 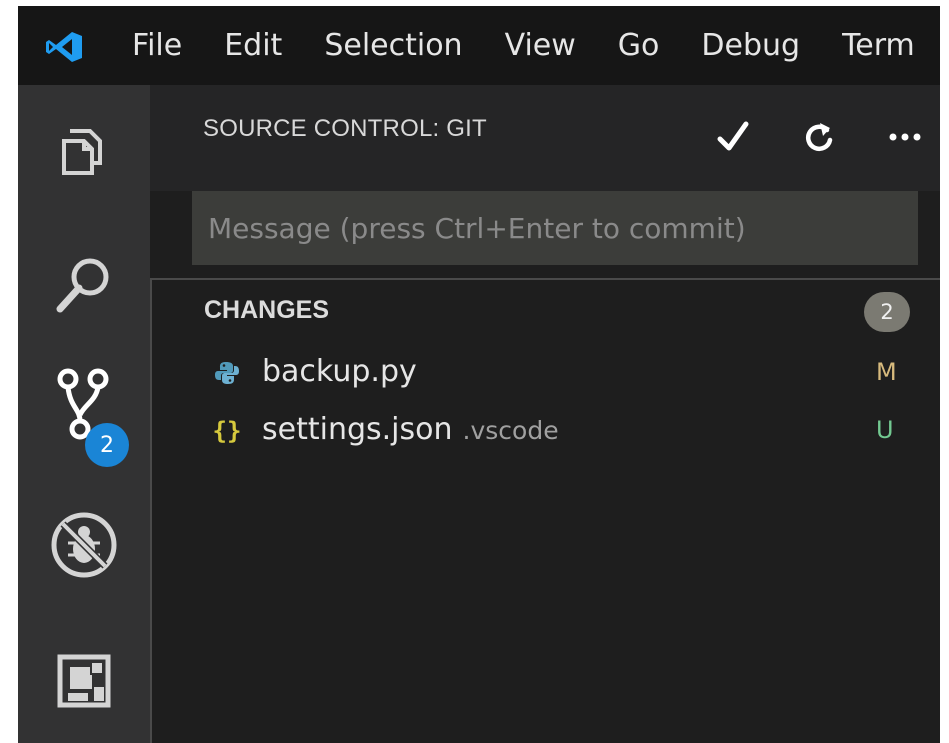 I want to click on commit-checkmark-icon, so click(x=733, y=136).